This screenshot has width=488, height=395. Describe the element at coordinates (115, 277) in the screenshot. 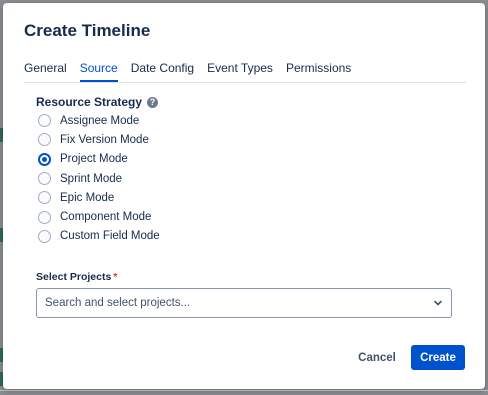

I see `required-marker: *` at that location.